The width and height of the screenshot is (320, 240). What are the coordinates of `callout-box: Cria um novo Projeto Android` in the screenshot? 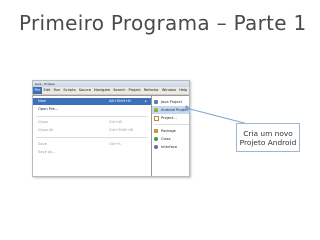 It's located at (268, 137).